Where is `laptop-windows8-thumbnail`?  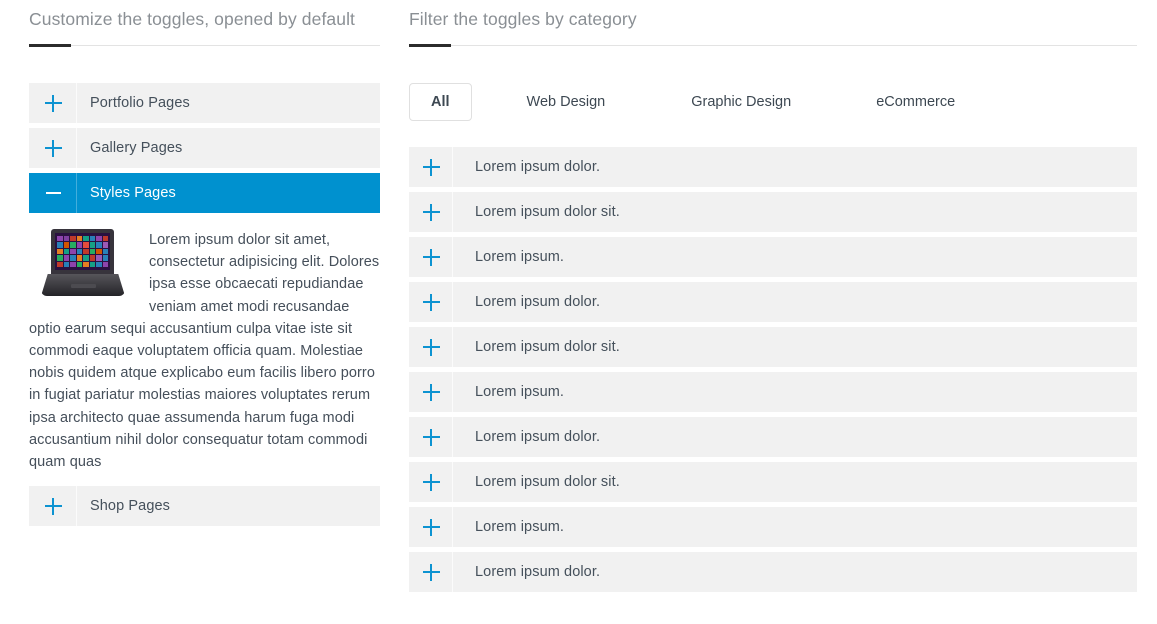 laptop-windows8-thumbnail is located at coordinates (83, 265).